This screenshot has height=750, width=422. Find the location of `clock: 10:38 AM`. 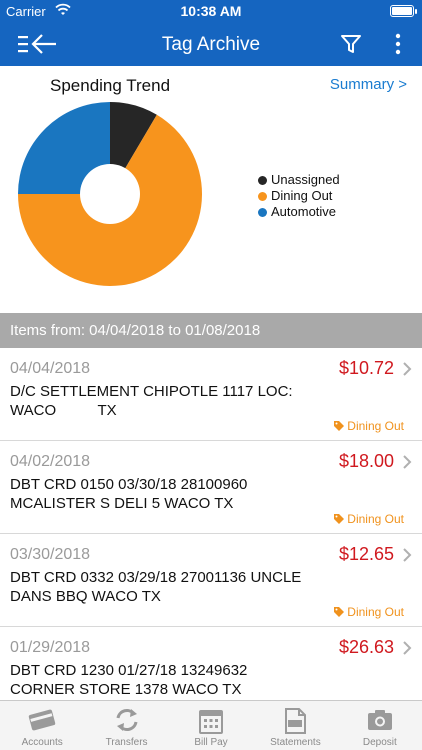

clock: 10:38 AM is located at coordinates (211, 11).